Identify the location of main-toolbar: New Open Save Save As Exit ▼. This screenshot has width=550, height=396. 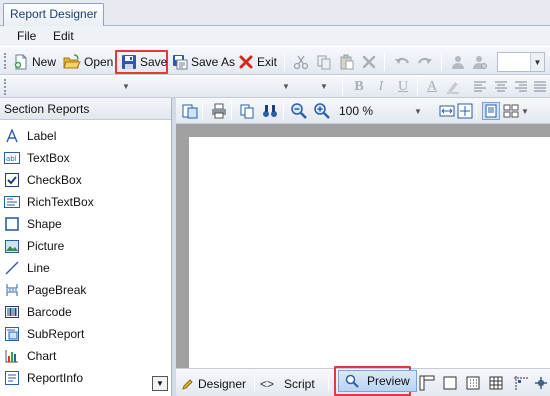
(275, 60).